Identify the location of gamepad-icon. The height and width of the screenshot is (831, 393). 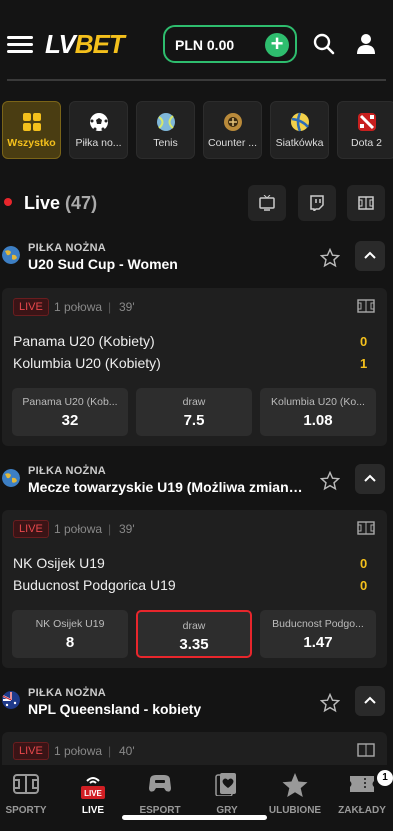
(160, 783).